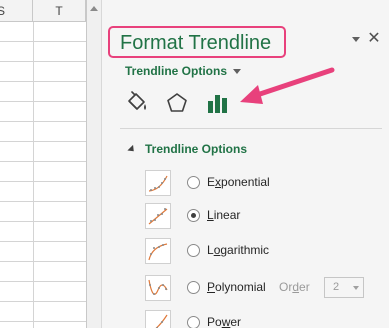  I want to click on order-spinner: 2, so click(344, 287).